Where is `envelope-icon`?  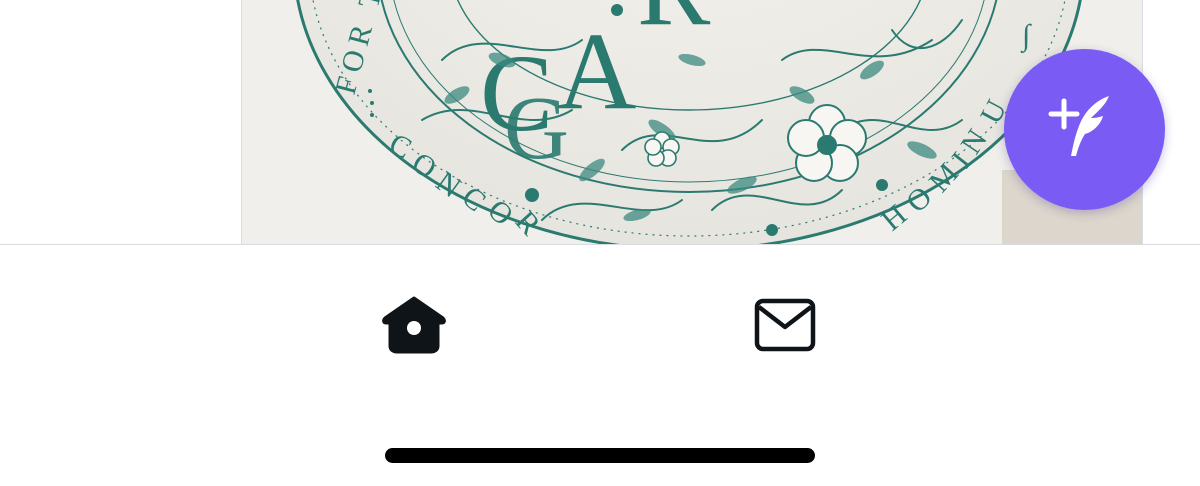
envelope-icon is located at coordinates (785, 325).